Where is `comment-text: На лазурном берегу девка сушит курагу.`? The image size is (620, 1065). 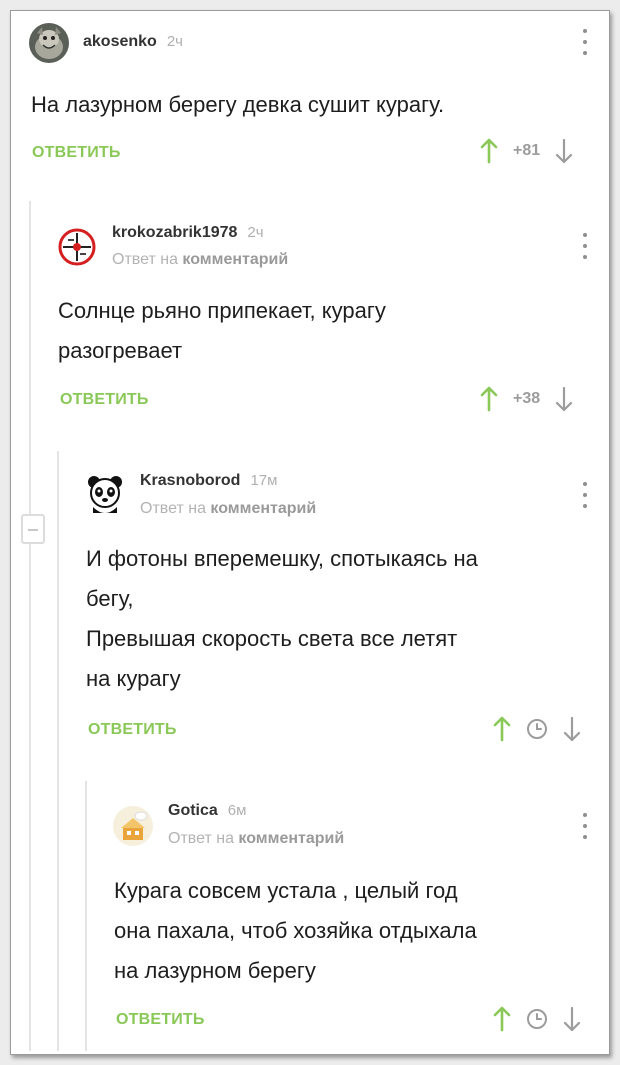
comment-text: На лазурном берегу девка сушит курагу. is located at coordinates (311, 105).